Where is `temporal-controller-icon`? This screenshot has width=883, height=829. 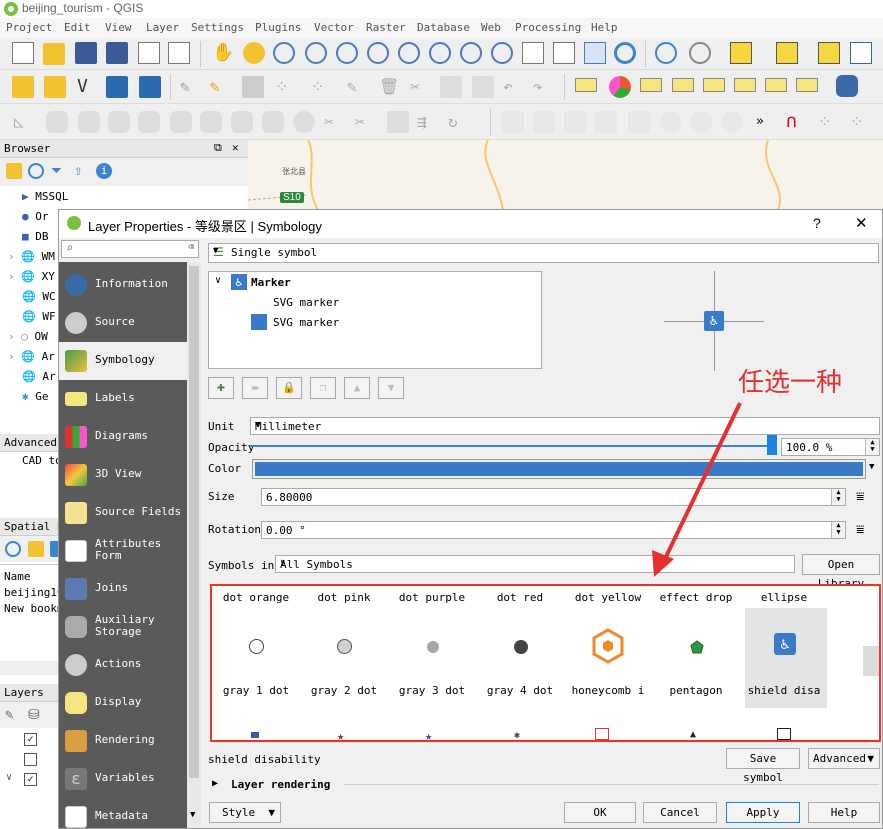 temporal-controller-icon is located at coordinates (595, 53).